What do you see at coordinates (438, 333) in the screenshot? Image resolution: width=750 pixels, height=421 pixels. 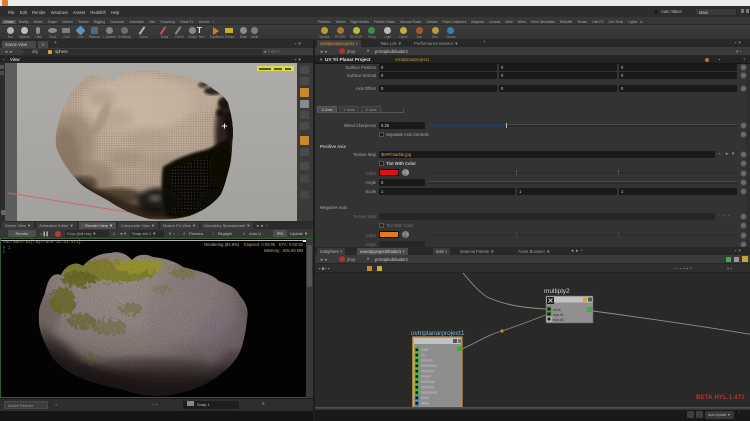 I see `svg-text: uvtriplanarproject1` at bounding box center [438, 333].